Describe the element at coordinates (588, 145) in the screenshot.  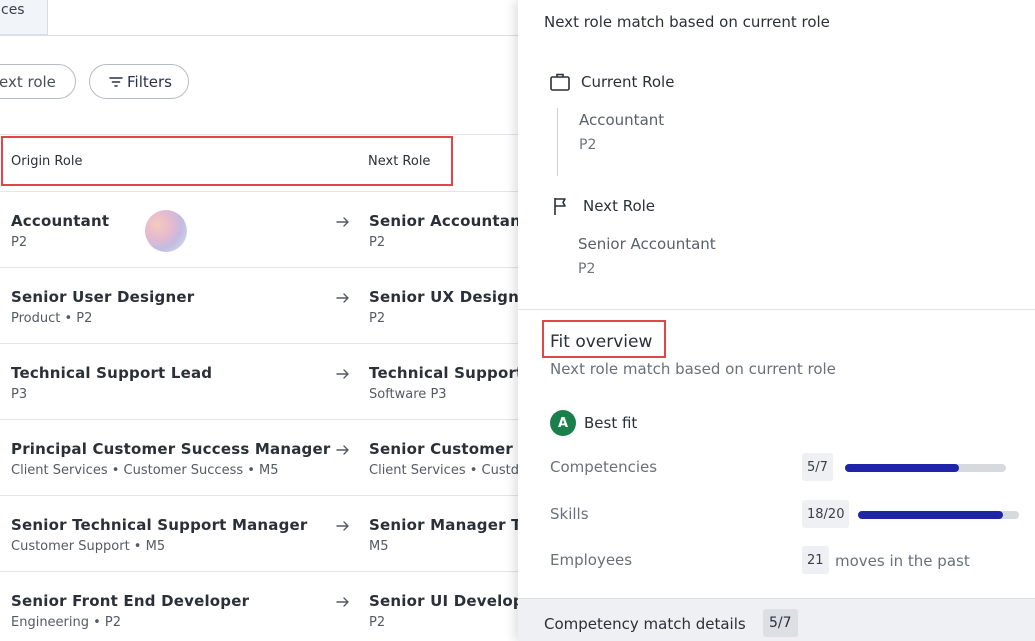
I see `current-role-grade: P2` at that location.